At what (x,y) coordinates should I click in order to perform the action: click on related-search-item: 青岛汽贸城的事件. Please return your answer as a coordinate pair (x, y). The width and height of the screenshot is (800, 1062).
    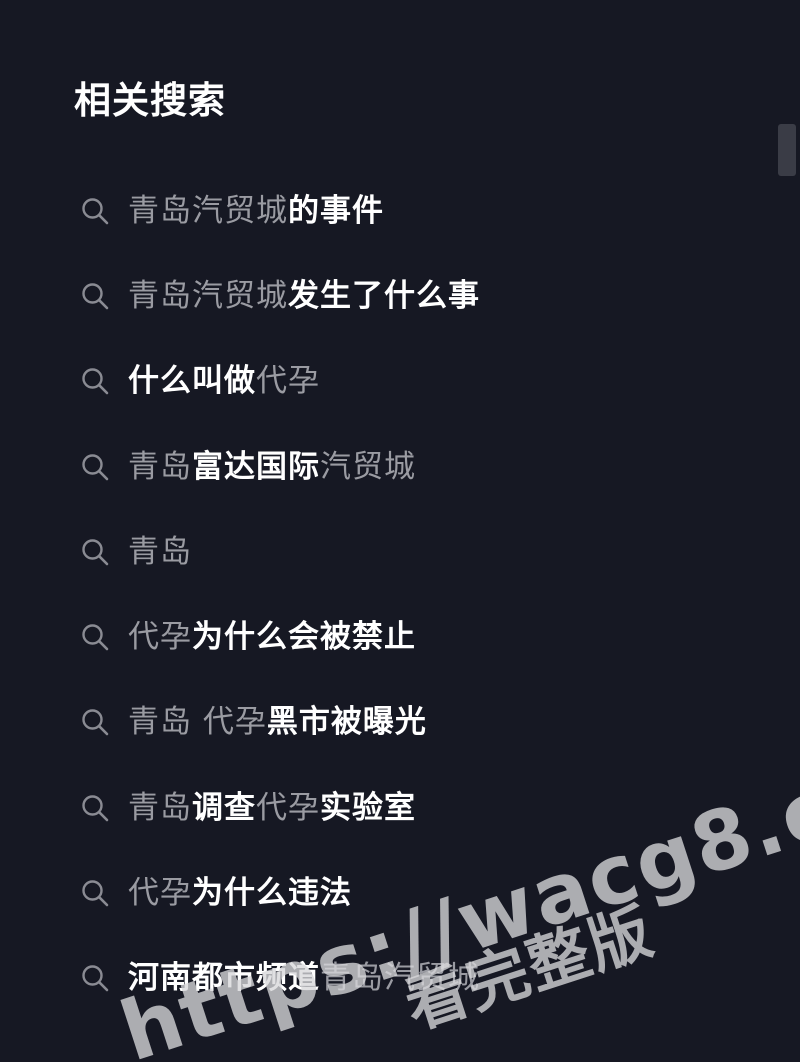
    Looking at the image, I should click on (280, 210).